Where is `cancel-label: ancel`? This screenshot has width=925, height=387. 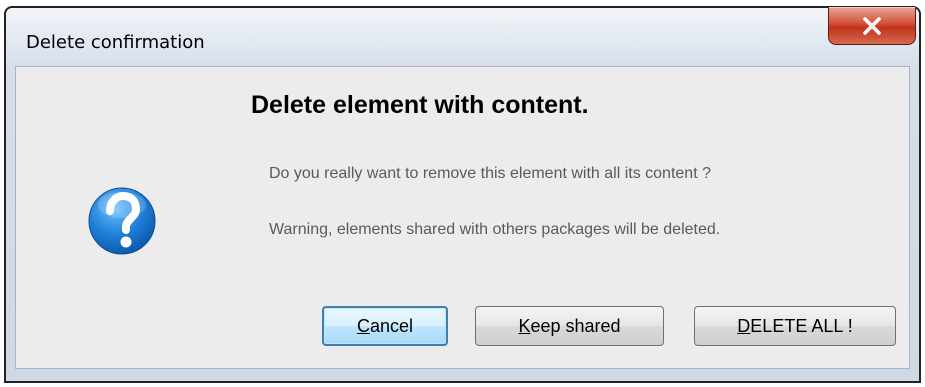
cancel-label: ancel is located at coordinates (391, 325).